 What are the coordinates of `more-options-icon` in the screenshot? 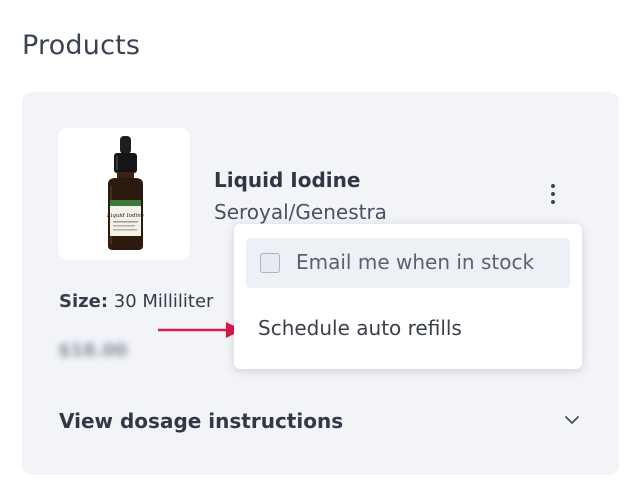 It's located at (553, 195).